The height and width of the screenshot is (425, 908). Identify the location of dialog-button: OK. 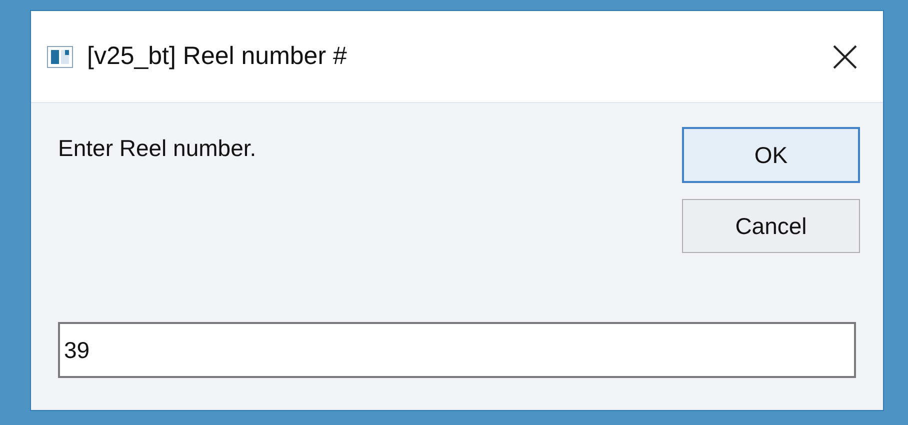
(771, 155).